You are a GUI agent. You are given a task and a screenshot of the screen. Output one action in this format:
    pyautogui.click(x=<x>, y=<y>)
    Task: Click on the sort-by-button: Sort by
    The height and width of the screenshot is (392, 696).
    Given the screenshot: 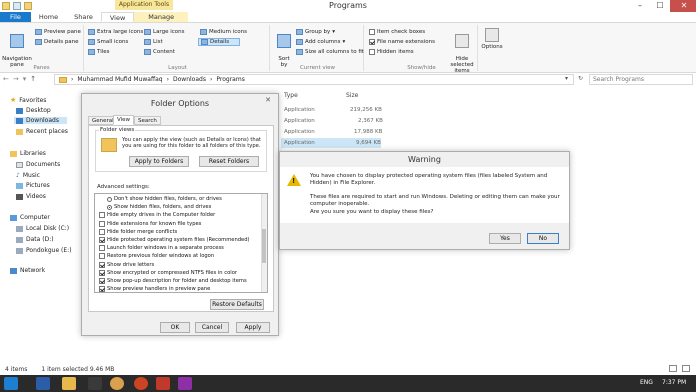 What is the action you would take?
    pyautogui.click(x=284, y=48)
    